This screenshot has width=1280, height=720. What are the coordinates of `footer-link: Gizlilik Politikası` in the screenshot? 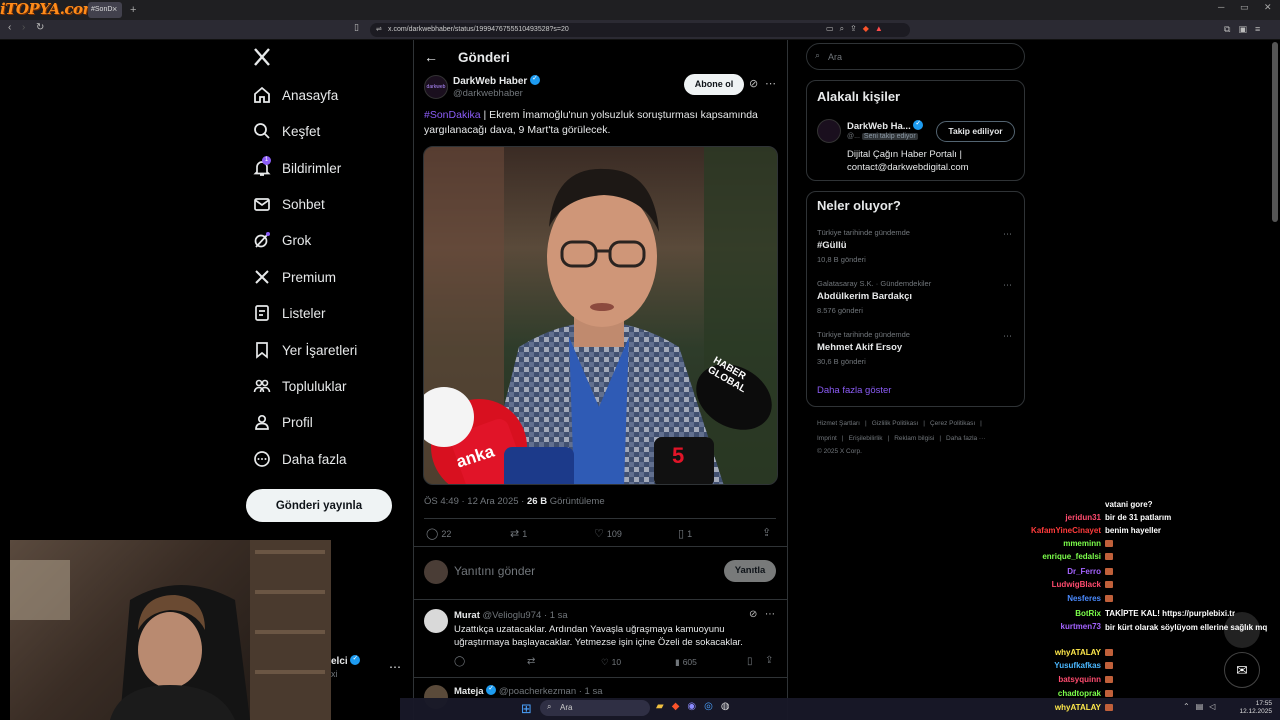 It's located at (895, 423).